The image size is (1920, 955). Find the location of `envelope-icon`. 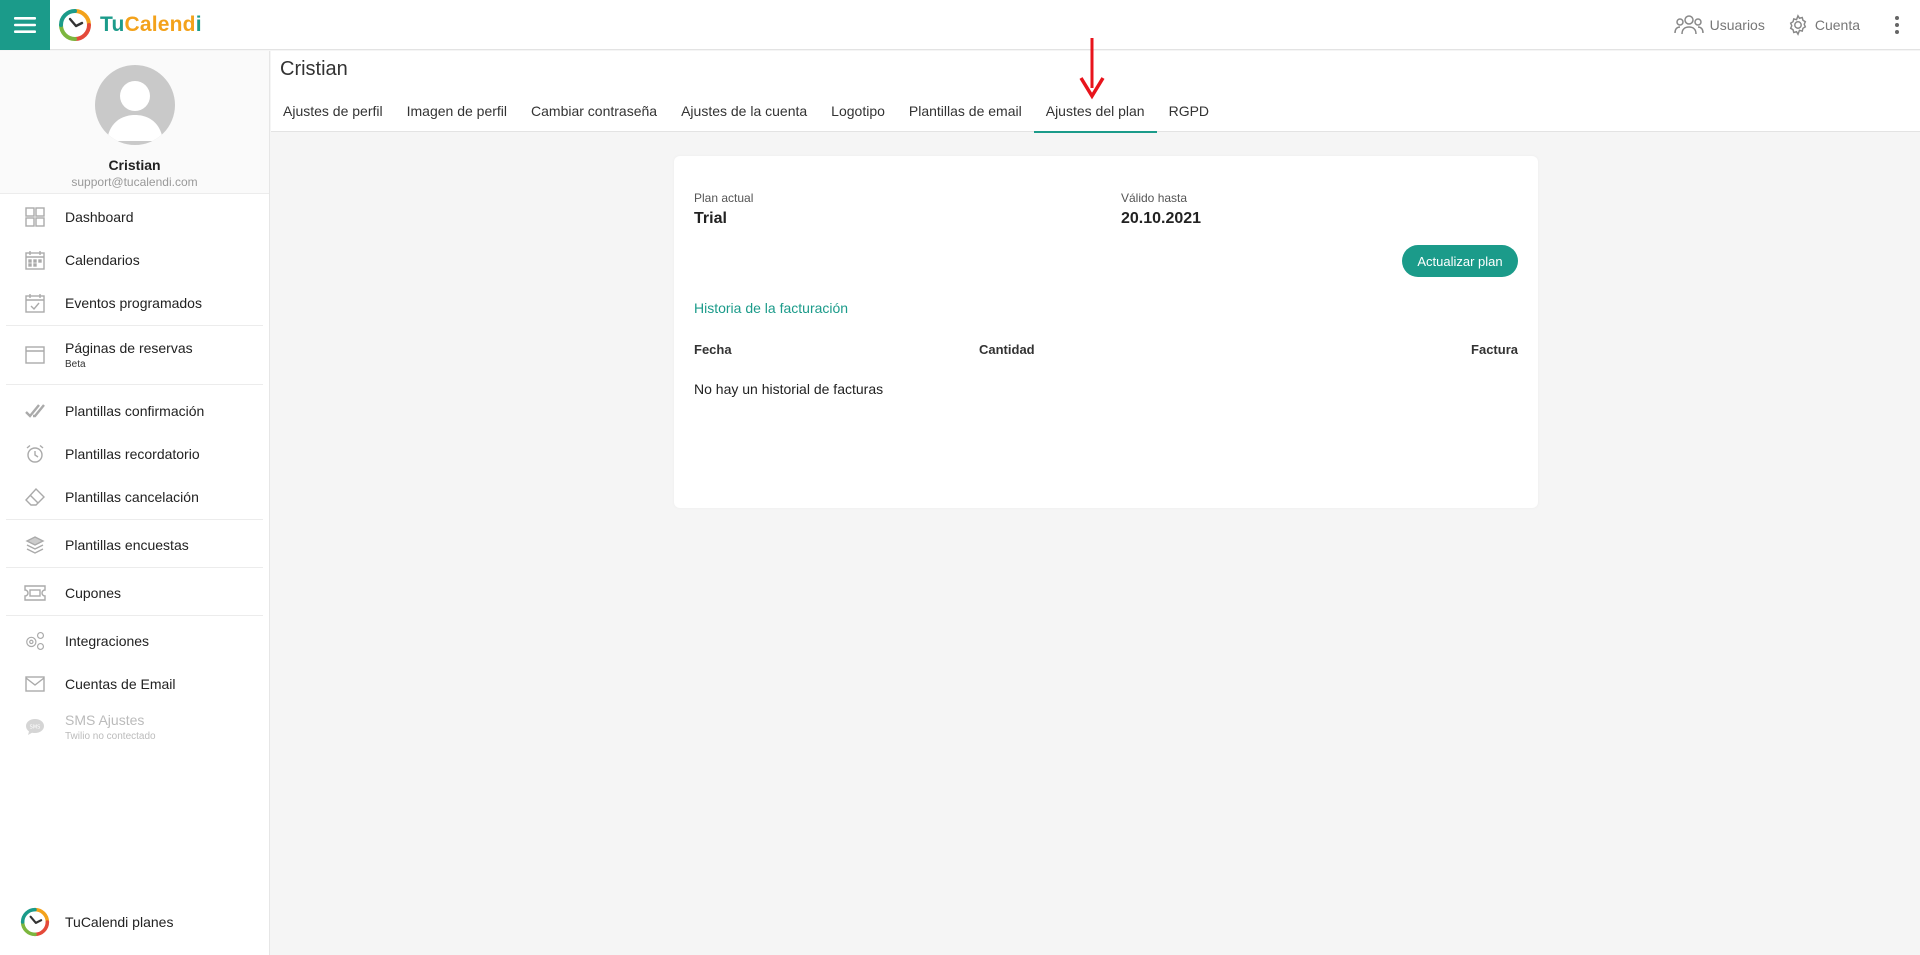

envelope-icon is located at coordinates (35, 683).